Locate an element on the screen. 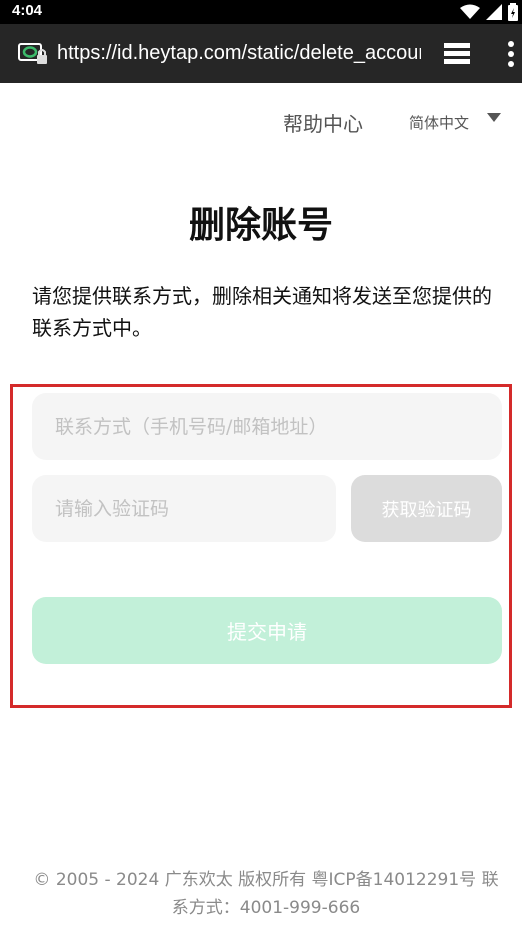 The image size is (522, 946). tabs-icon is located at coordinates (457, 54).